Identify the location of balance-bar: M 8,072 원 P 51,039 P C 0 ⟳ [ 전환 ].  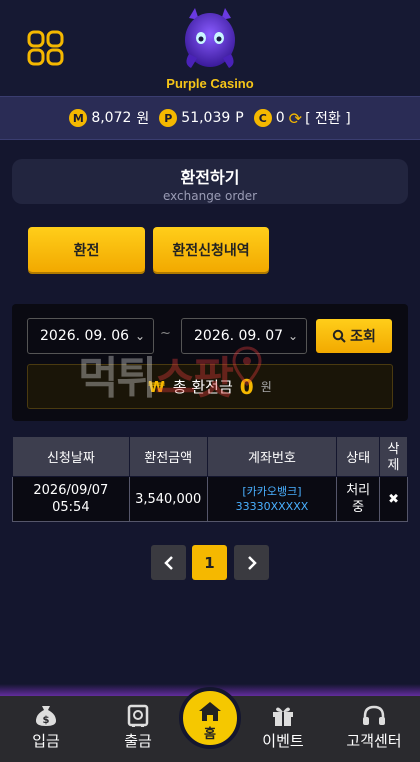
(210, 118).